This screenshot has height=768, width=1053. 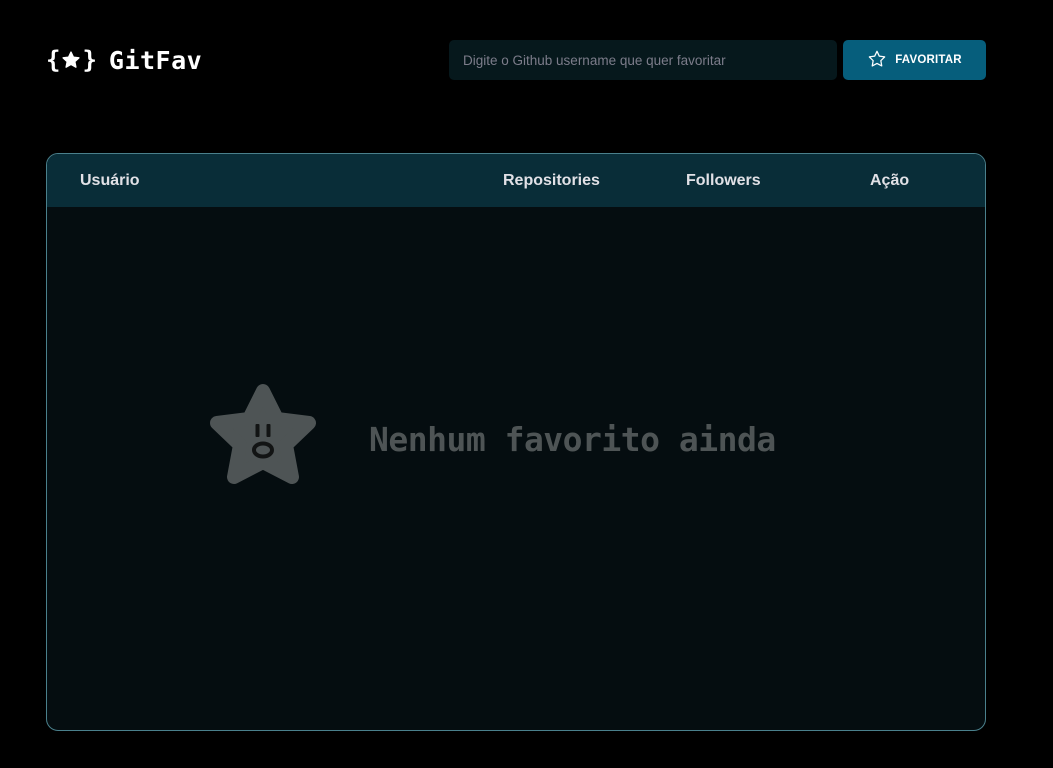 What do you see at coordinates (877, 60) in the screenshot?
I see `star-outline-icon` at bounding box center [877, 60].